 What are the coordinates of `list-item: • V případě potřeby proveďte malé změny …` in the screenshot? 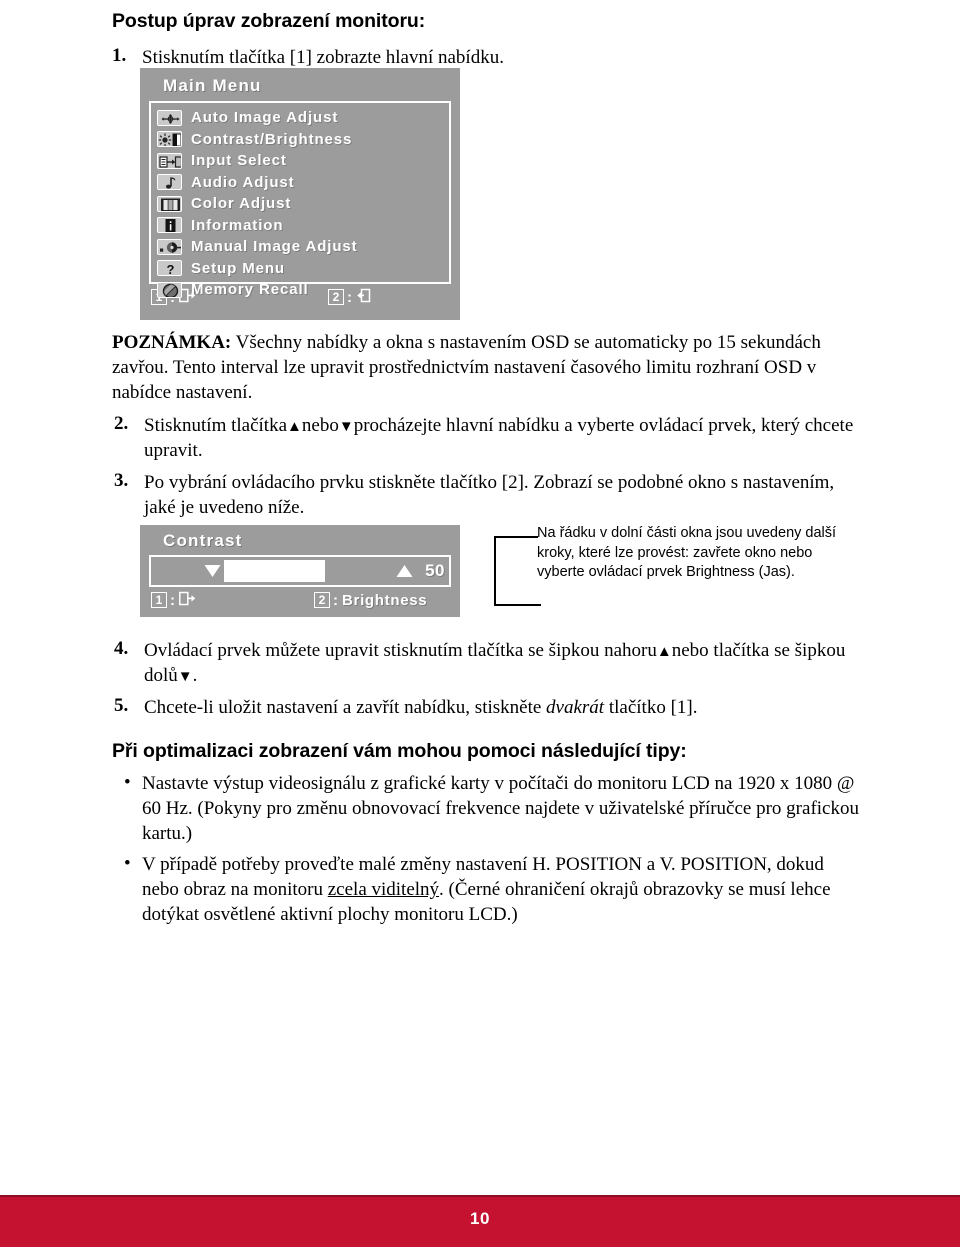 It's located at (486, 889).